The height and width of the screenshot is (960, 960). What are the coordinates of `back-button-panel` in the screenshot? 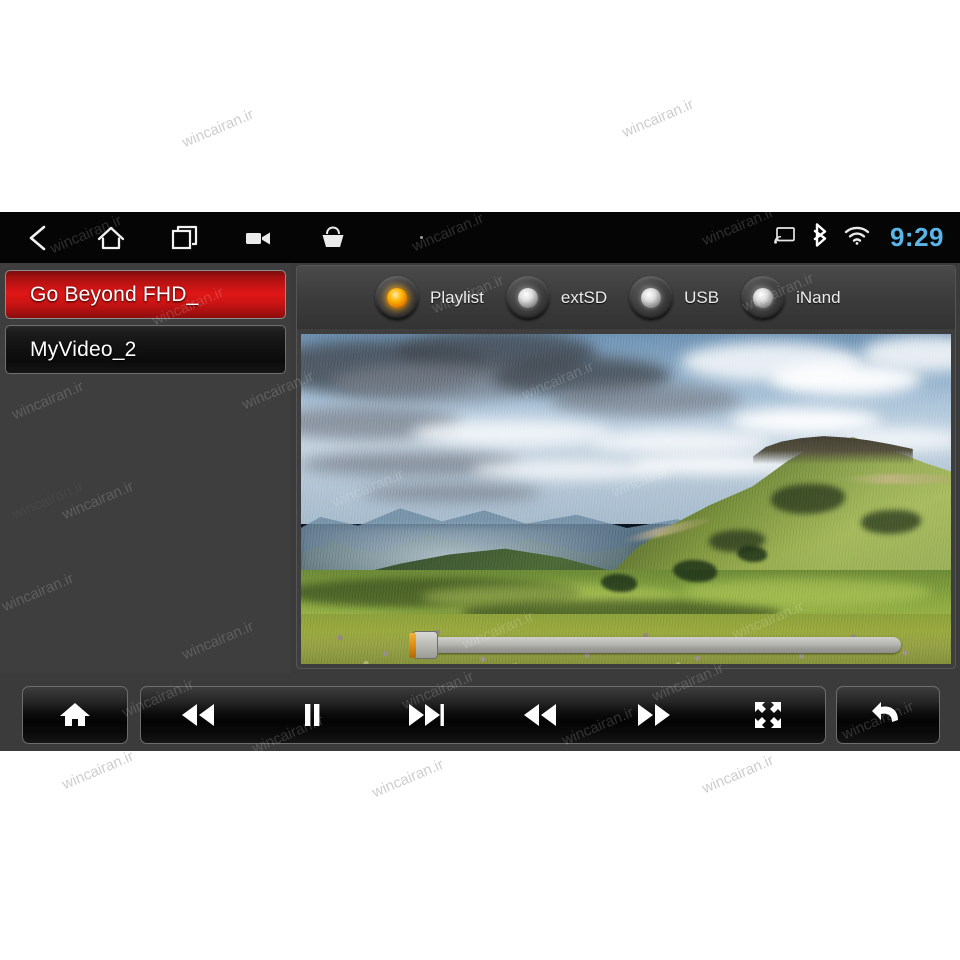 It's located at (888, 715).